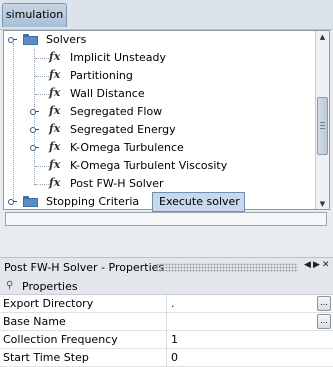 The image size is (333, 367). What do you see at coordinates (60, 339) in the screenshot?
I see `property-name: Collection Frequency` at bounding box center [60, 339].